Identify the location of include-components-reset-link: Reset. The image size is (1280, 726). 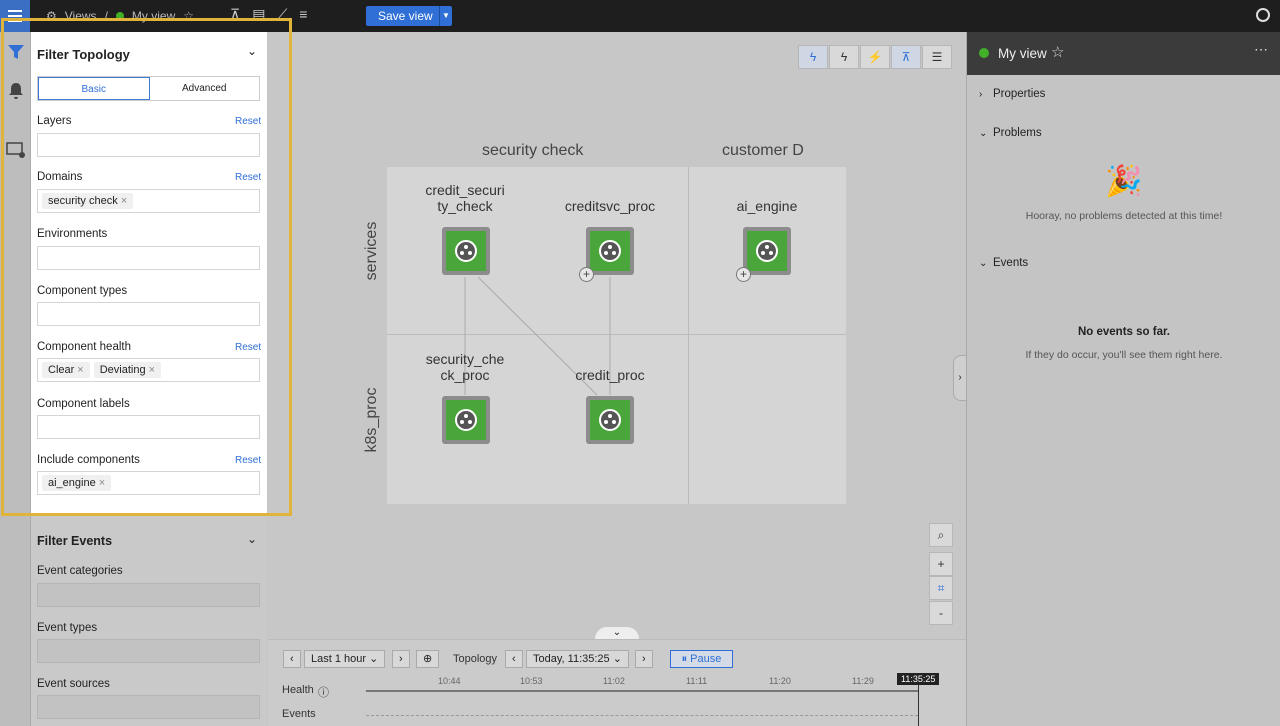
(248, 460).